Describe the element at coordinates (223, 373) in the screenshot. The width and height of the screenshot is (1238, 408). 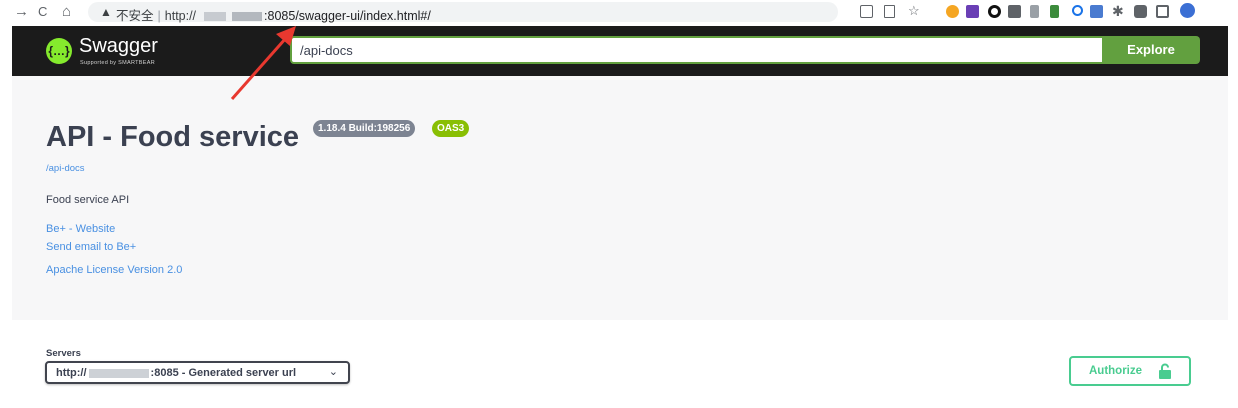
I see `server-url-suffix: :8085 - Generated server url` at that location.